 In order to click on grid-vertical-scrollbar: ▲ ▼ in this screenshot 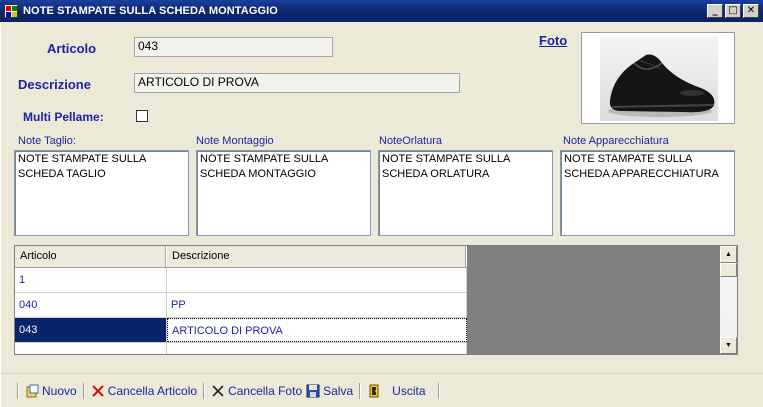, I will do `click(728, 300)`.